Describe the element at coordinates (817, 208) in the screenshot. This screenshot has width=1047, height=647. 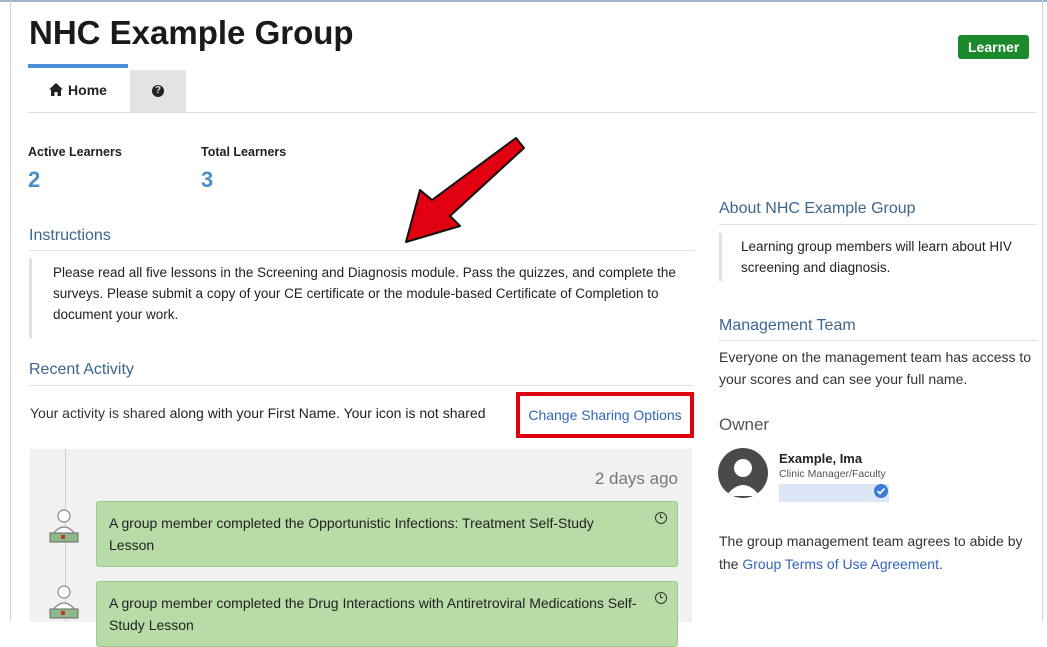
I see `about-heading: About NHC Example Group` at that location.